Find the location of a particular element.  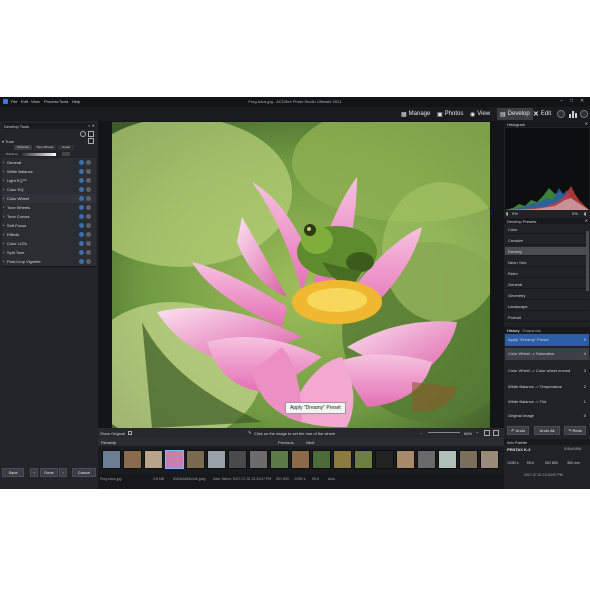

minimize-icon: – is located at coordinates (561, 101).